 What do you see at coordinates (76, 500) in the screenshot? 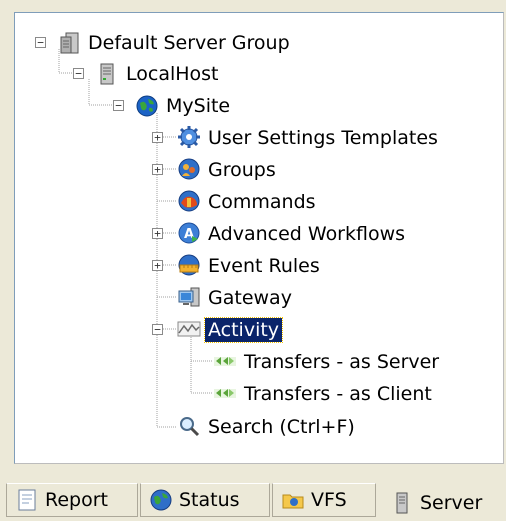
I see `tab-label: Report` at bounding box center [76, 500].